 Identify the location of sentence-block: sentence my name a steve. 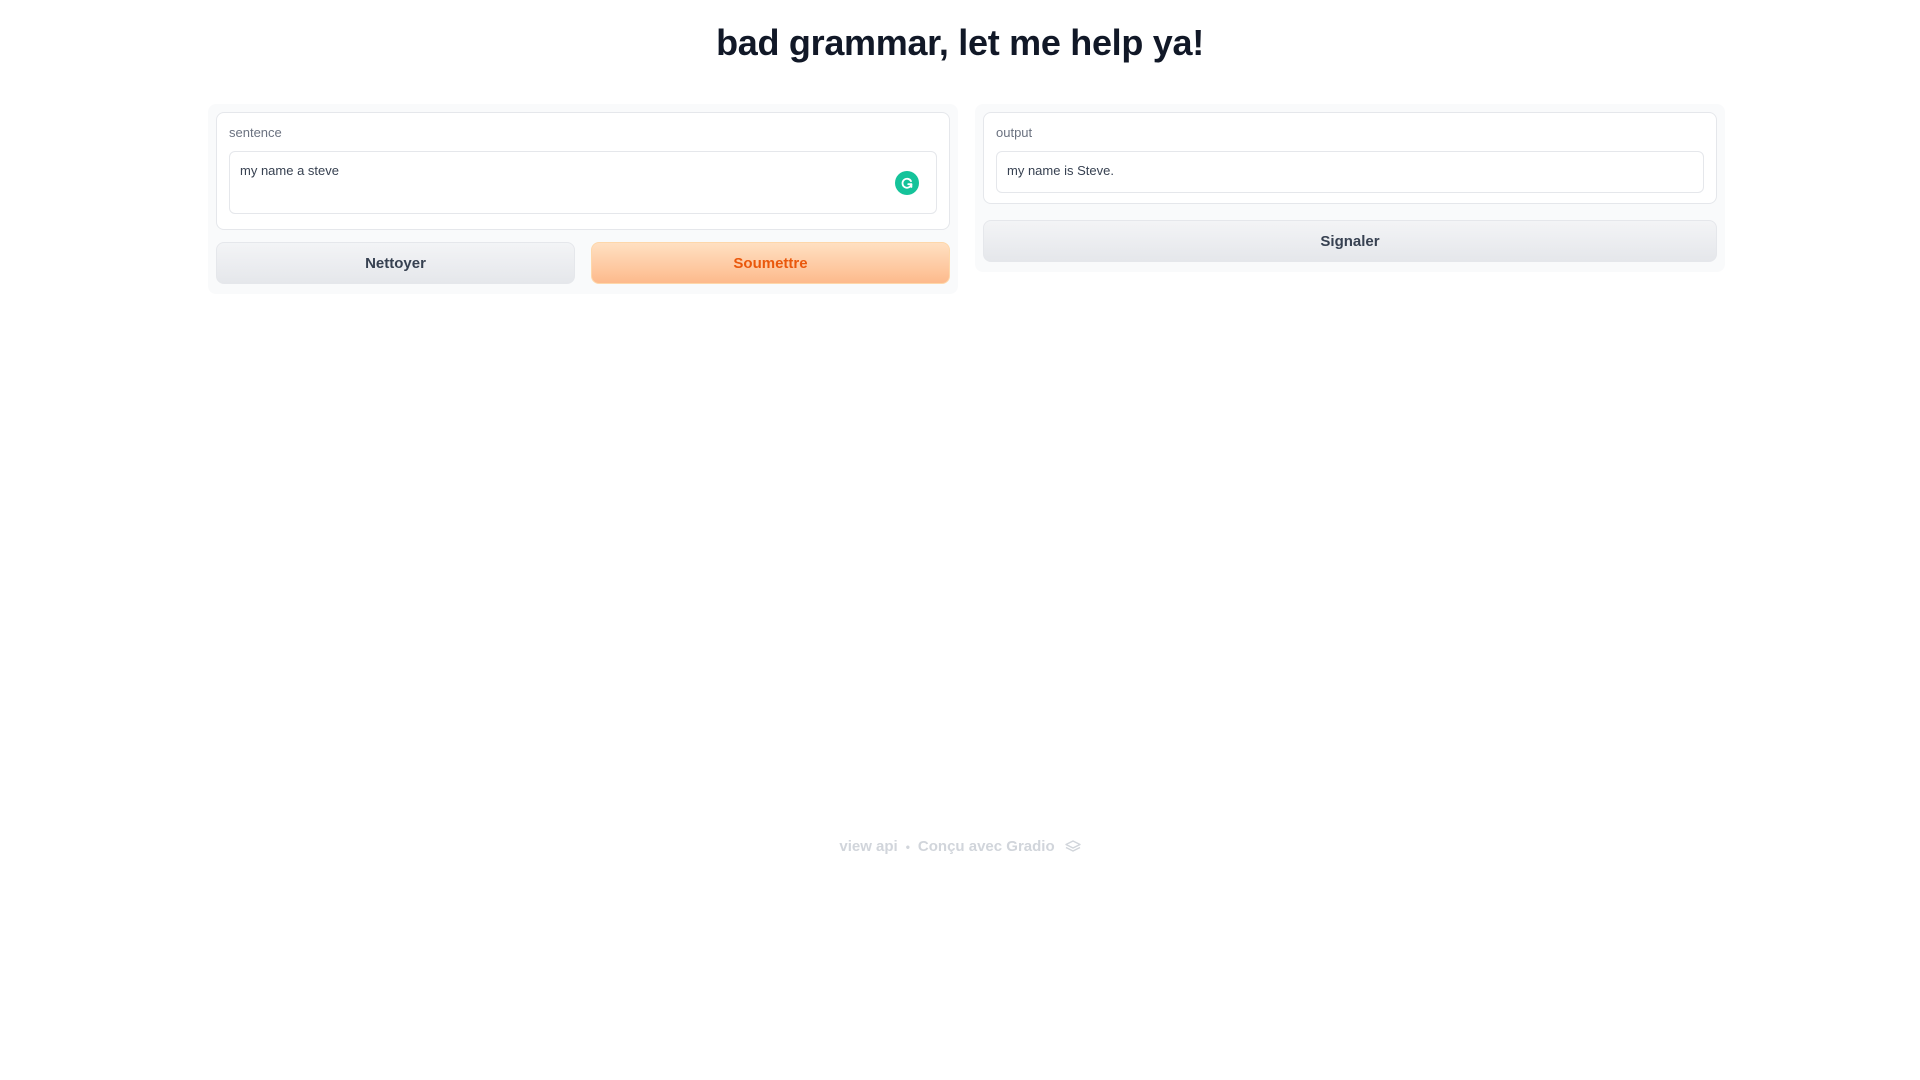
(583, 171).